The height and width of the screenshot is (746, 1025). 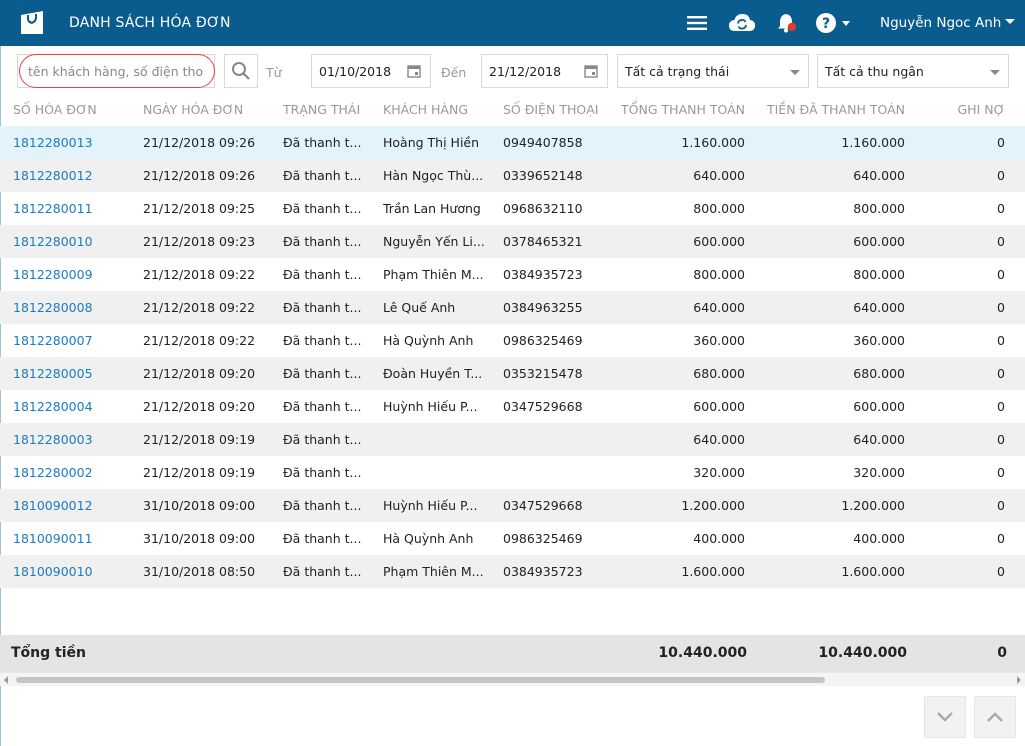 What do you see at coordinates (73, 241) in the screenshot?
I see `invoice-number-link: 1812280010` at bounding box center [73, 241].